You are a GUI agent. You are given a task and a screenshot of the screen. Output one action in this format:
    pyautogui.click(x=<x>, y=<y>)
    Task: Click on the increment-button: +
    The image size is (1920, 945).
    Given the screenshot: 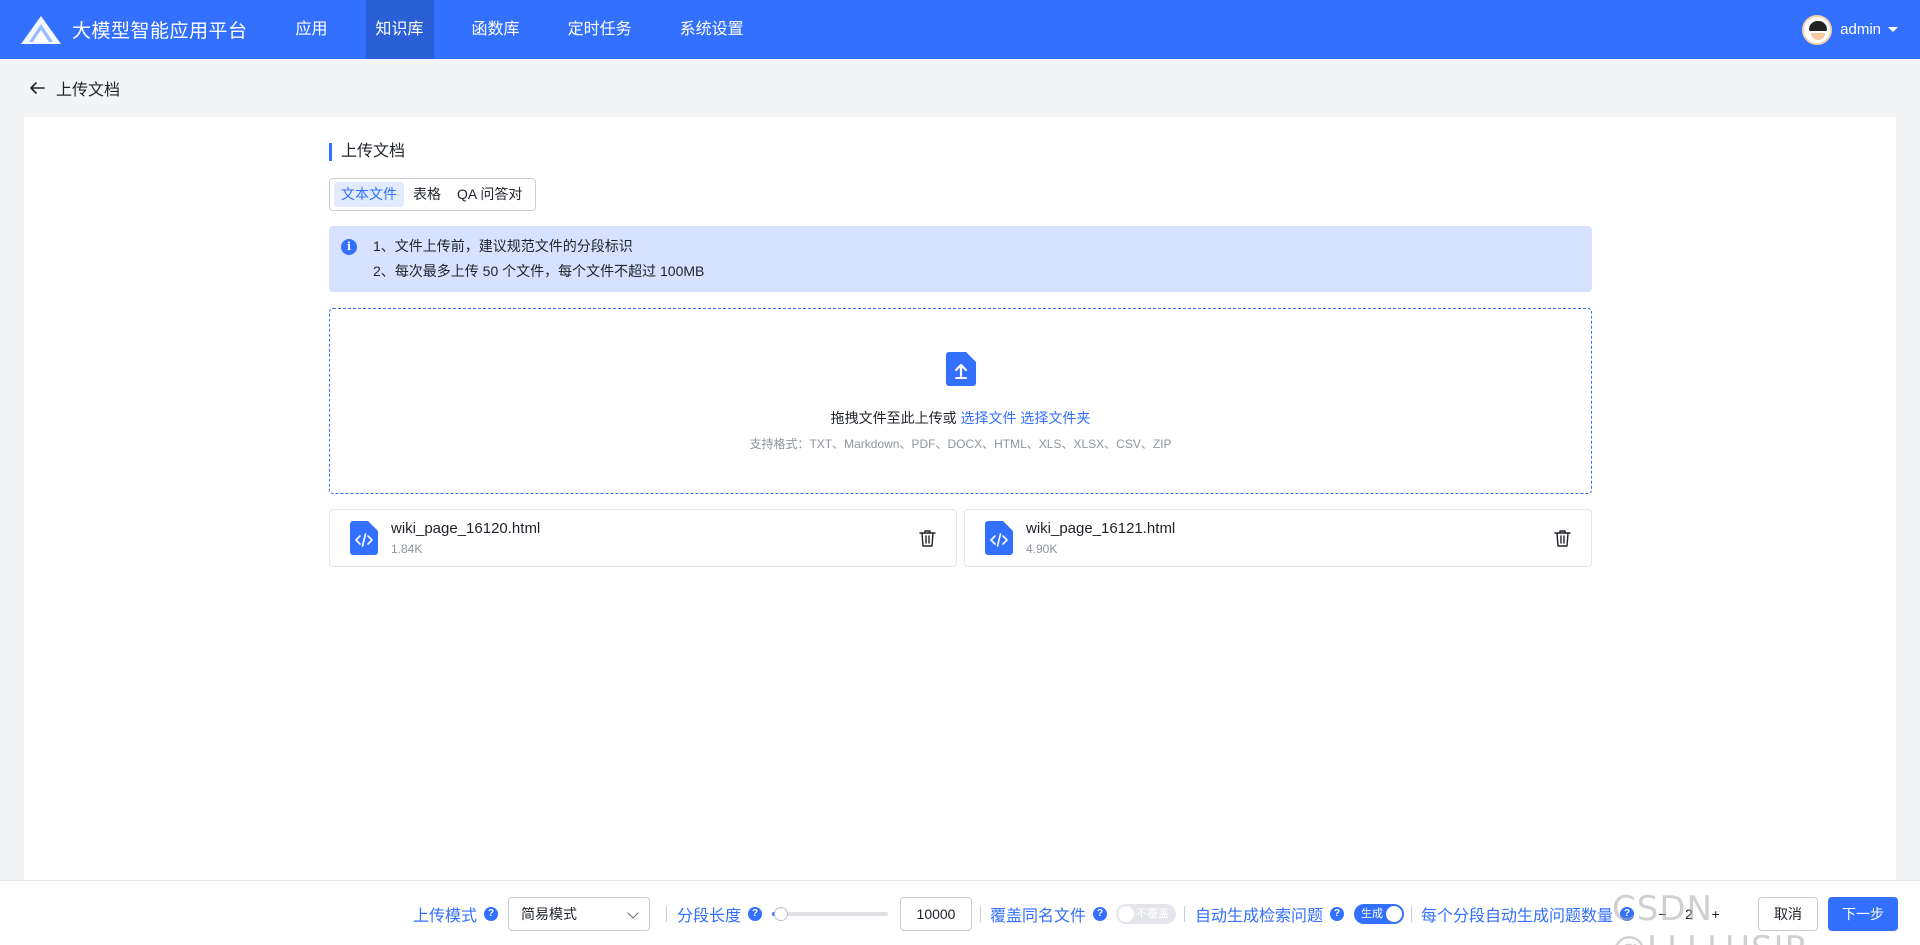 What is the action you would take?
    pyautogui.click(x=1715, y=914)
    